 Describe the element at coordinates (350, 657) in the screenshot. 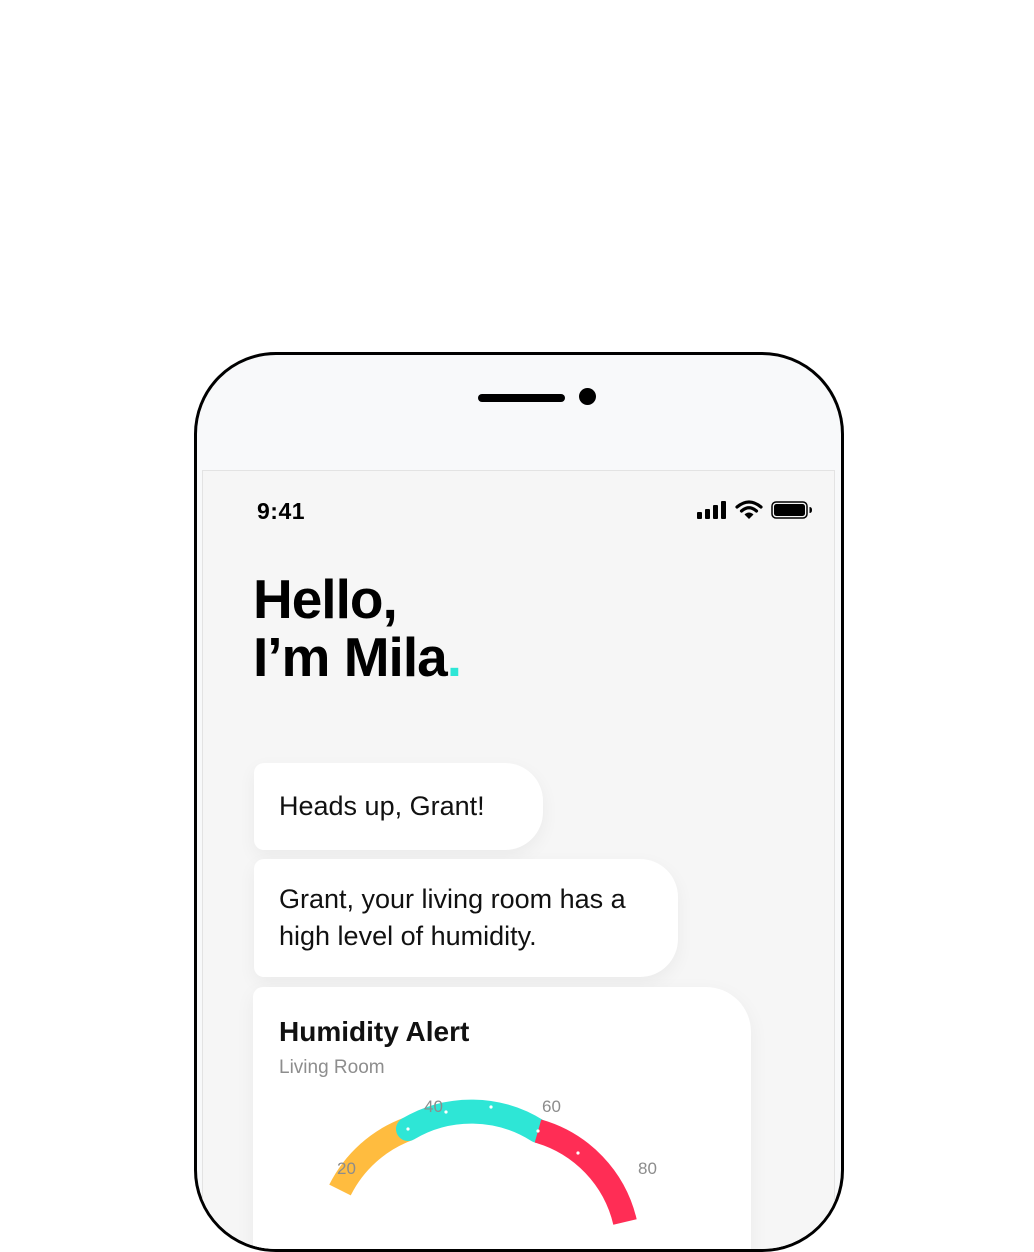

I see `greeting-name: I’m Mila` at that location.